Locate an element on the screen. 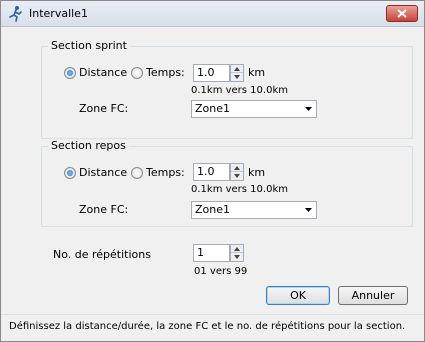 Image resolution: width=425 pixels, height=342 pixels. repetitions-label: No. de répétitions is located at coordinates (102, 254).